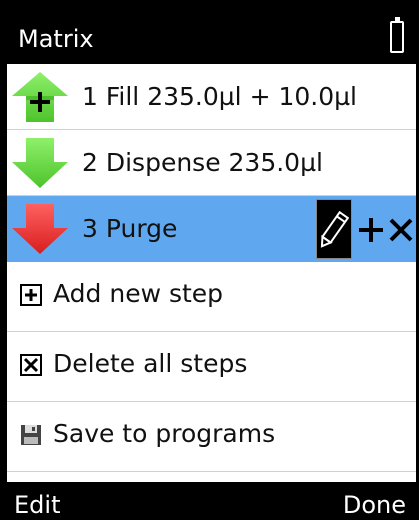 This screenshot has width=419, height=520. I want to click on app-title: Matrix, so click(56, 39).